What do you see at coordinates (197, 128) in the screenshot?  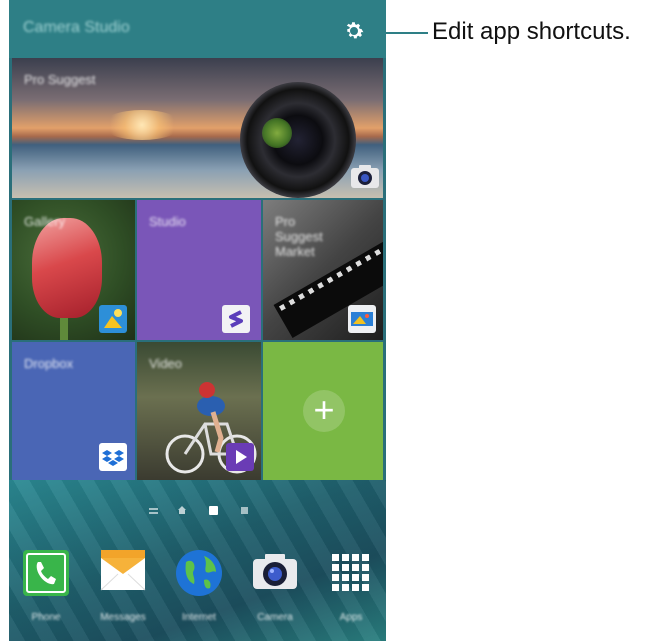 I see `tile-pro-suggest: Pro Suggest` at bounding box center [197, 128].